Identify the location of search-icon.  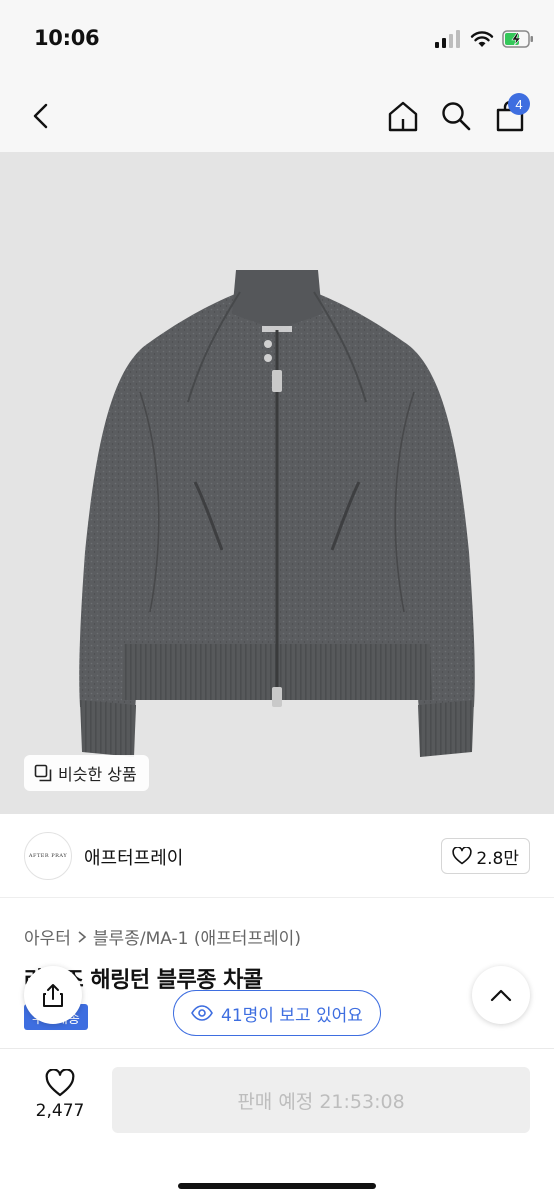
(456, 116).